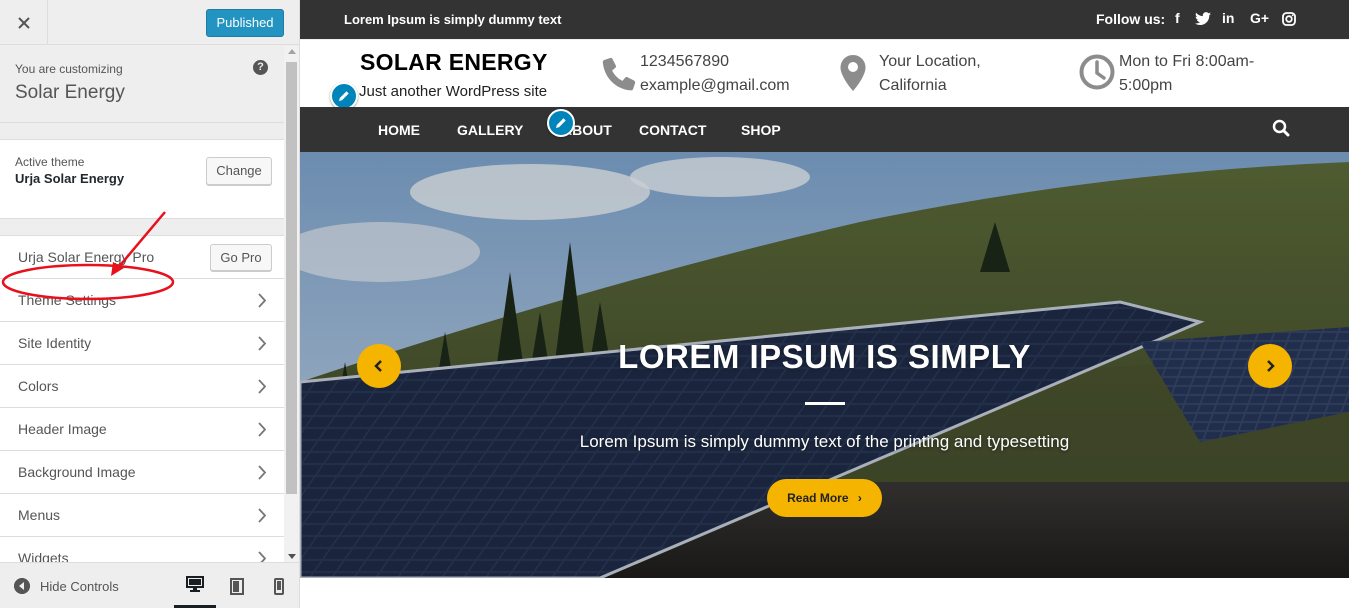  What do you see at coordinates (930, 61) in the screenshot?
I see `location-line-1: Your Location,` at bounding box center [930, 61].